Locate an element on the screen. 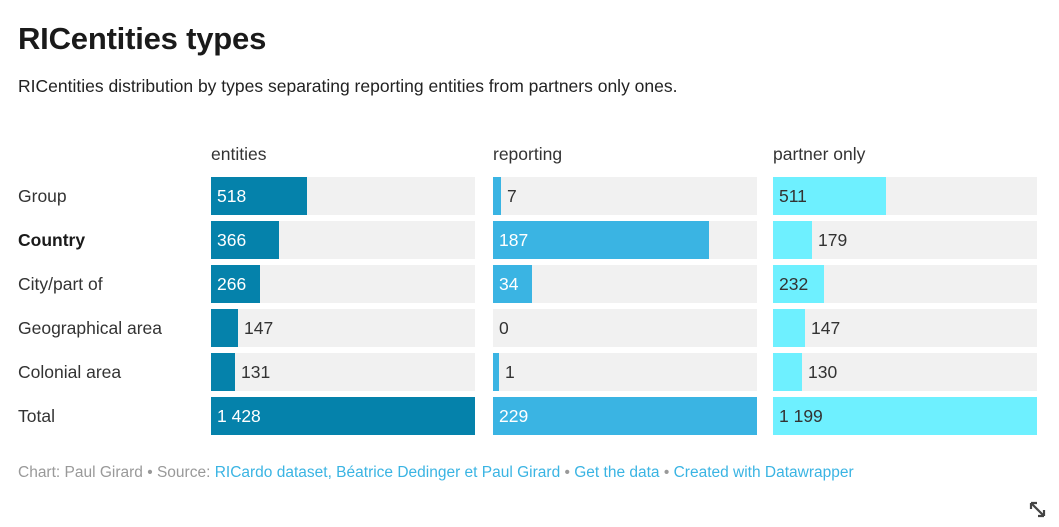  bar-cell: 0 is located at coordinates (625, 328).